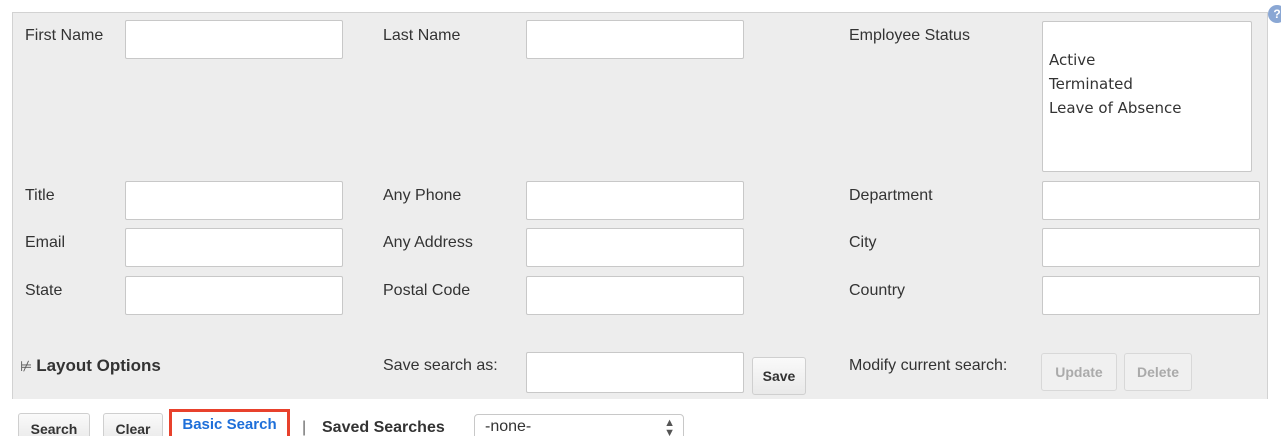  I want to click on save-button: Save, so click(779, 376).